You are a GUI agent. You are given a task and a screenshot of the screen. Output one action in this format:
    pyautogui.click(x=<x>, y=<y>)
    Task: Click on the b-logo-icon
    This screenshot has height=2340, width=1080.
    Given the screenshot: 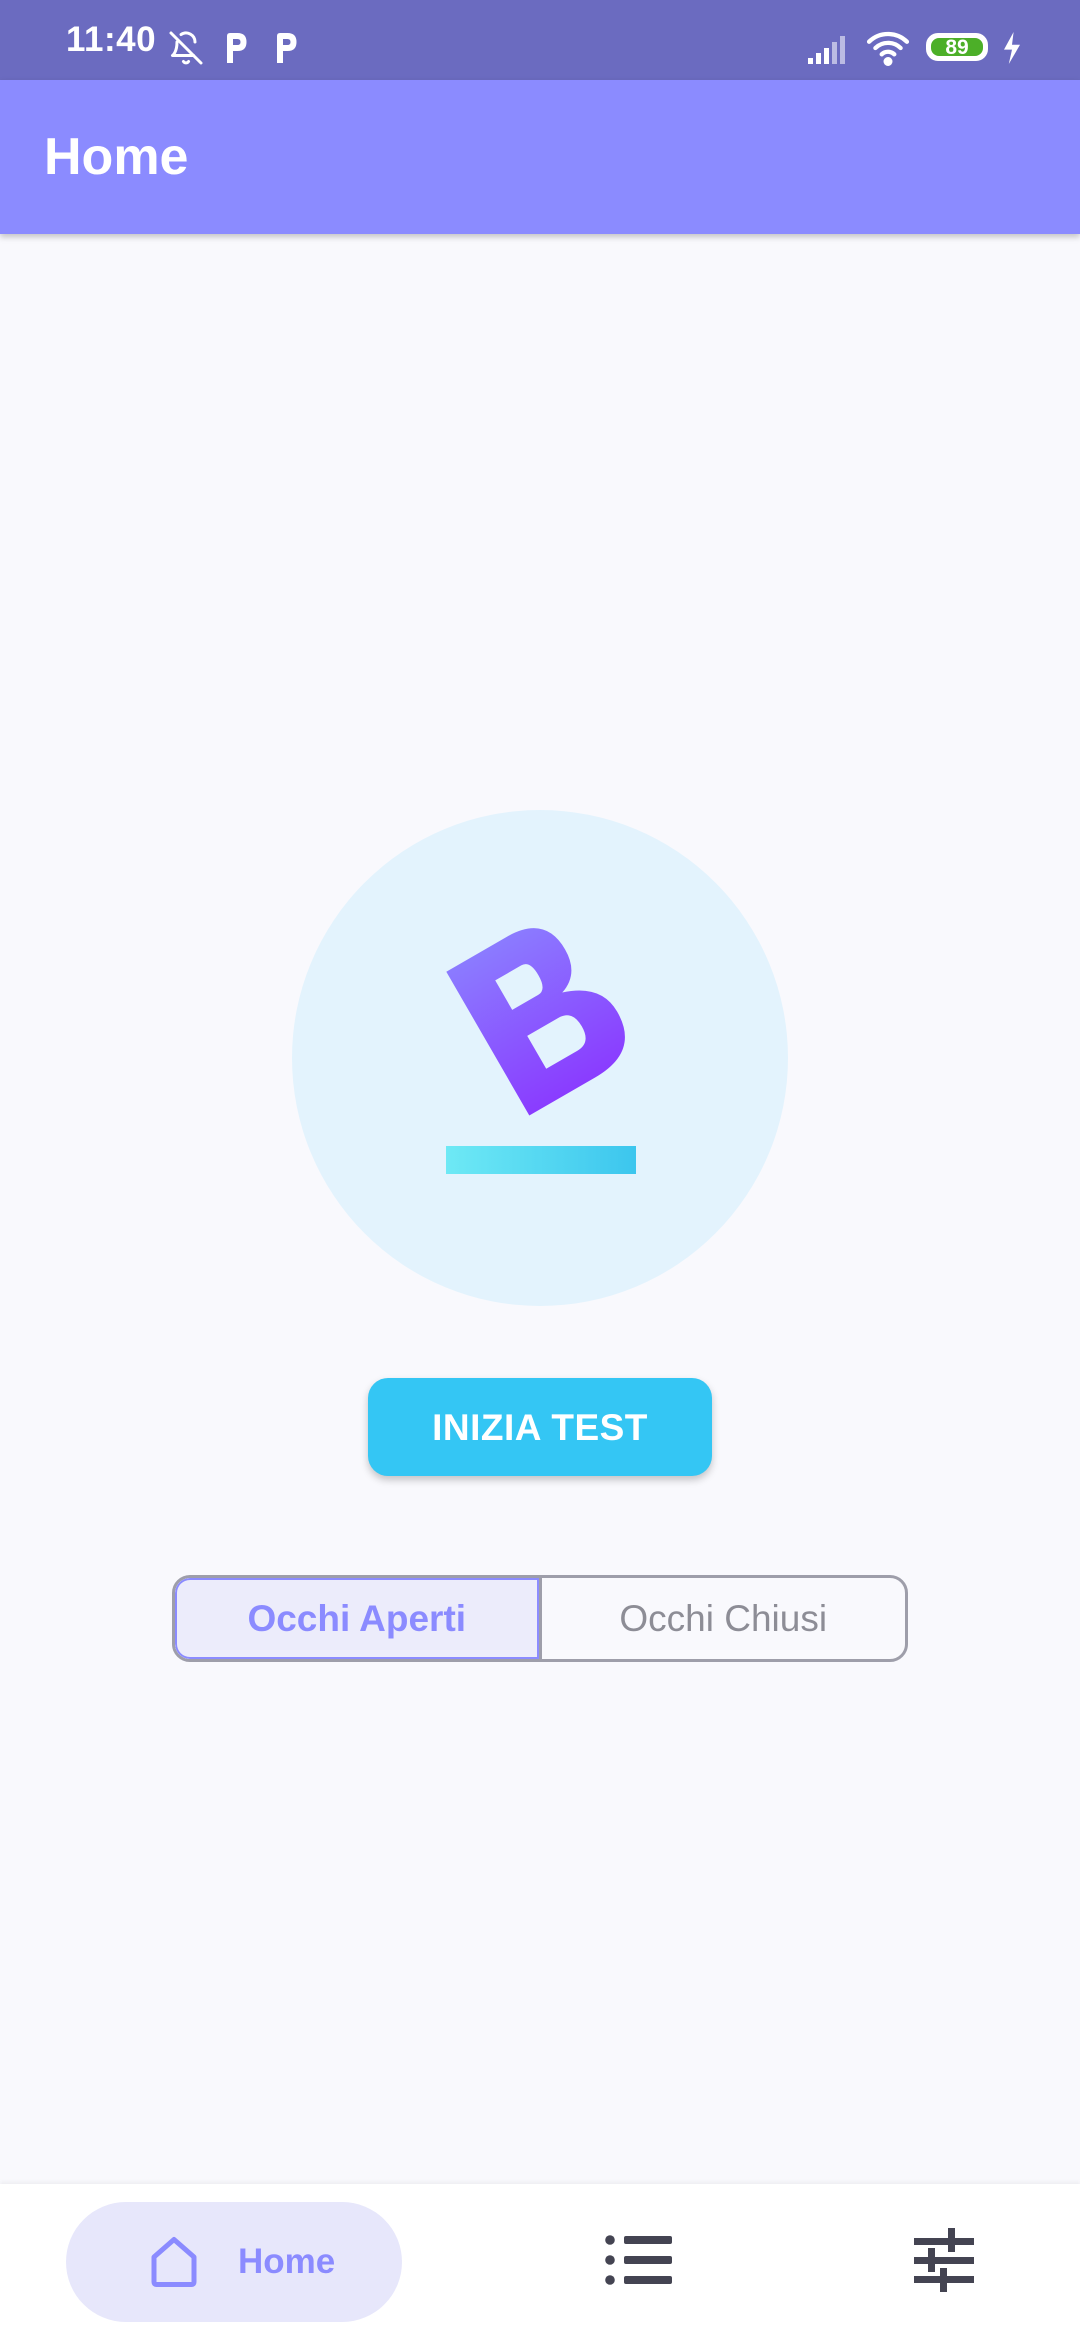 What is the action you would take?
    pyautogui.click(x=541, y=1051)
    